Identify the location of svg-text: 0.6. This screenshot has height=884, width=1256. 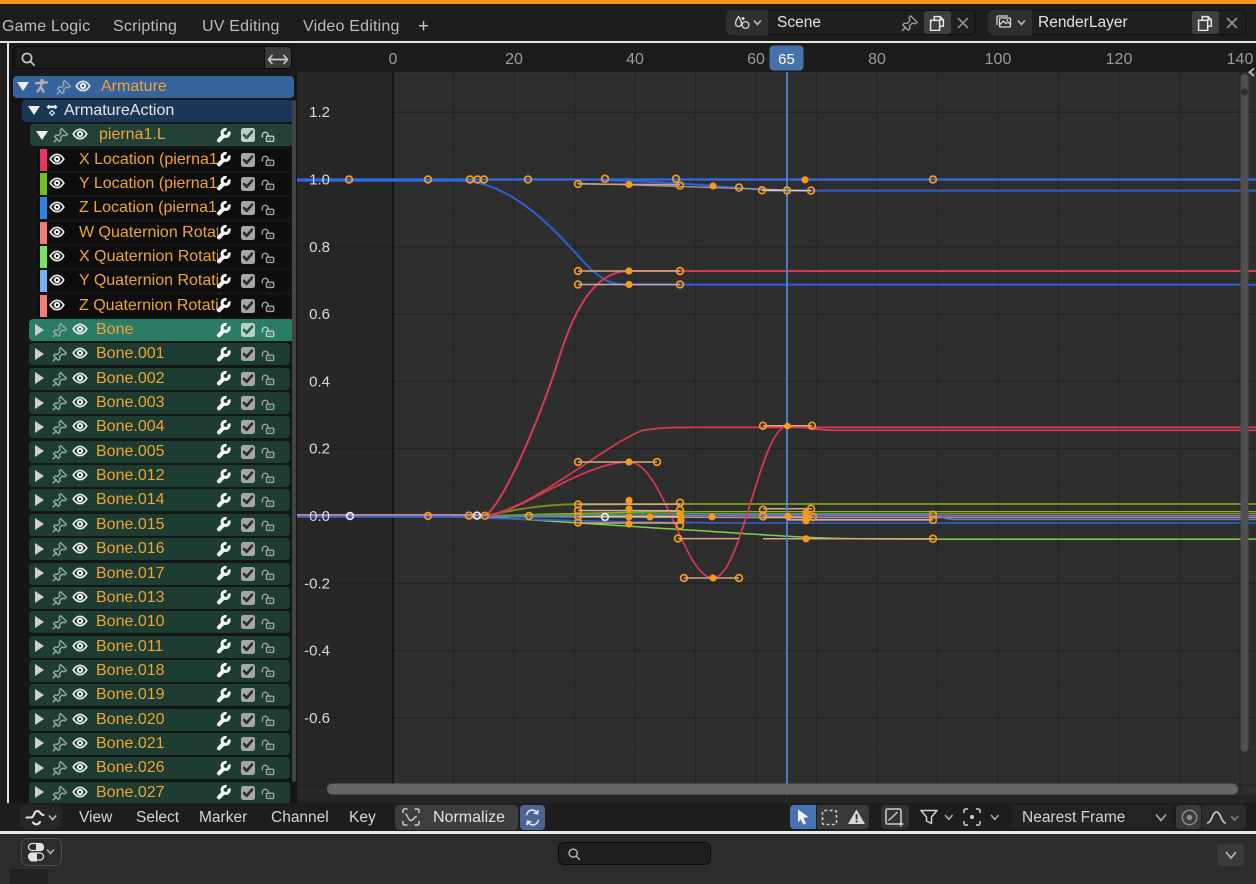
(319, 314).